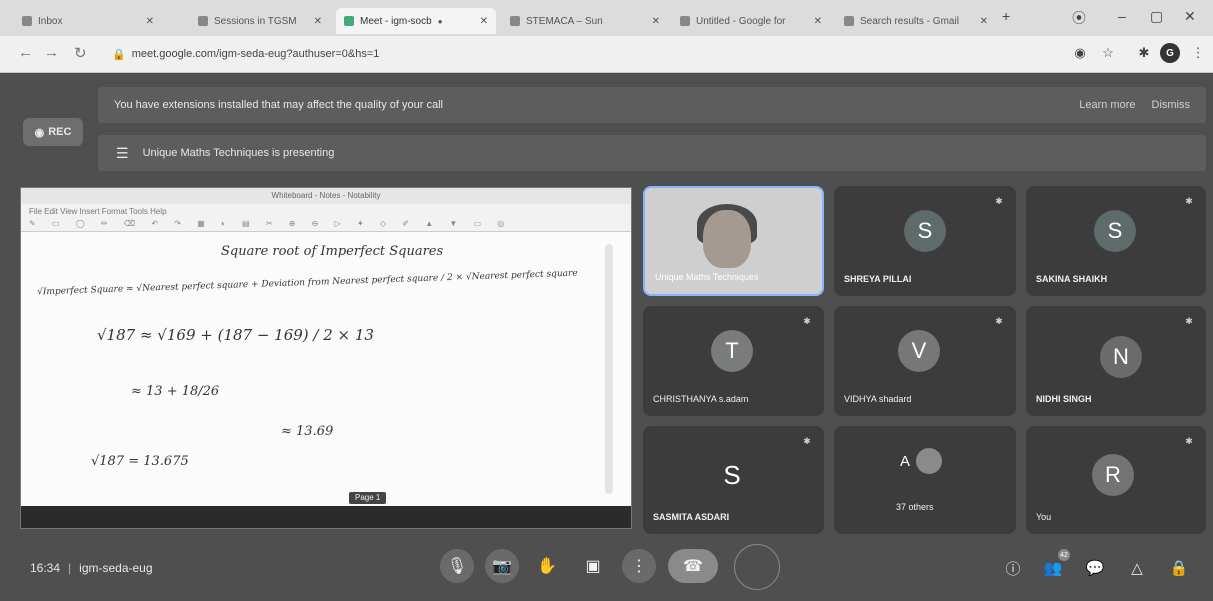 The height and width of the screenshot is (601, 1213). What do you see at coordinates (652, 153) in the screenshot?
I see `presenting-banner: ☰ Unique Maths Techniques is presenting` at bounding box center [652, 153].